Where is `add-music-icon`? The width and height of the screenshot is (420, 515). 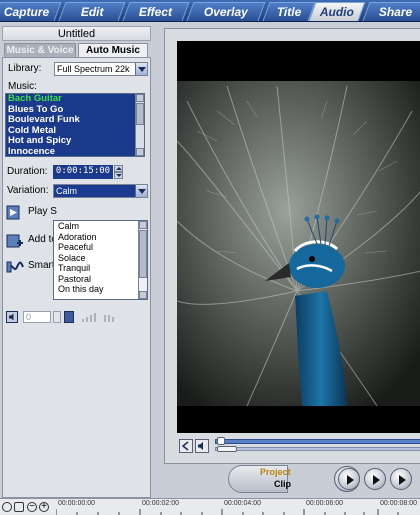 add-music-icon is located at coordinates (14, 241).